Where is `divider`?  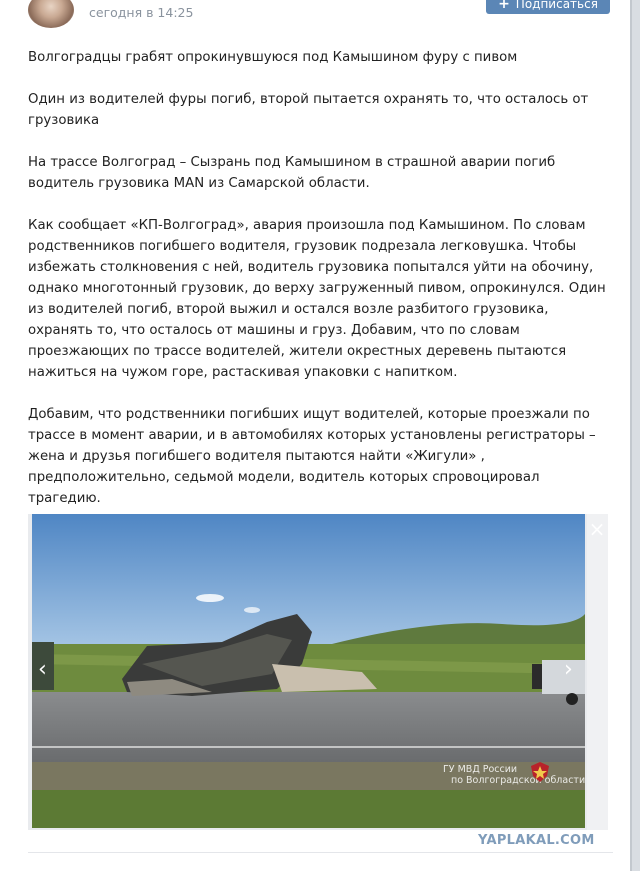
divider is located at coordinates (320, 852).